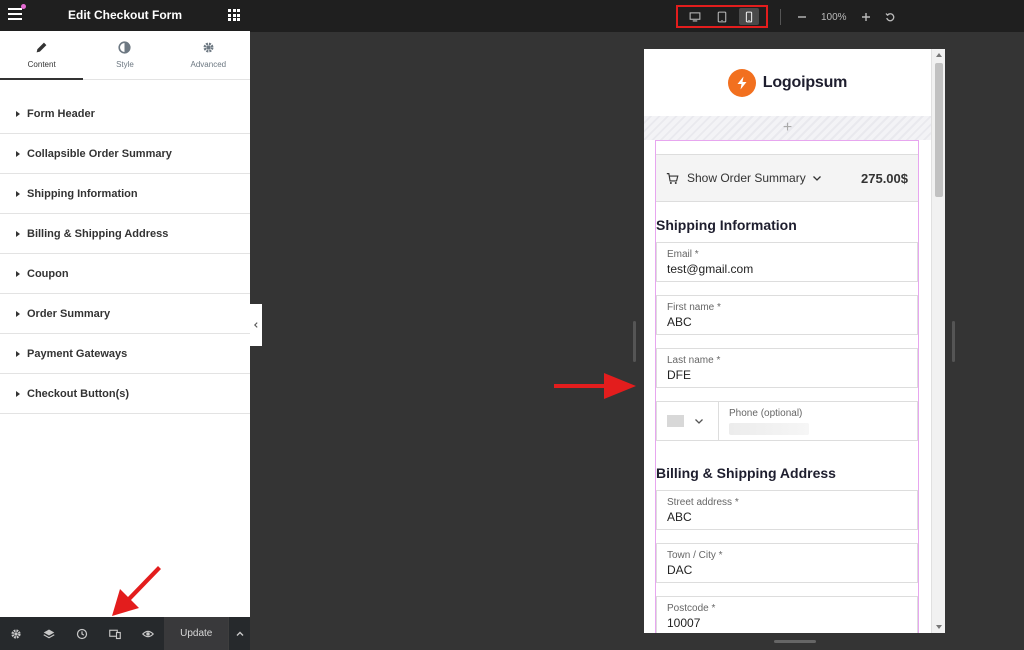  What do you see at coordinates (890, 17) in the screenshot?
I see `reset-zoom-button` at bounding box center [890, 17].